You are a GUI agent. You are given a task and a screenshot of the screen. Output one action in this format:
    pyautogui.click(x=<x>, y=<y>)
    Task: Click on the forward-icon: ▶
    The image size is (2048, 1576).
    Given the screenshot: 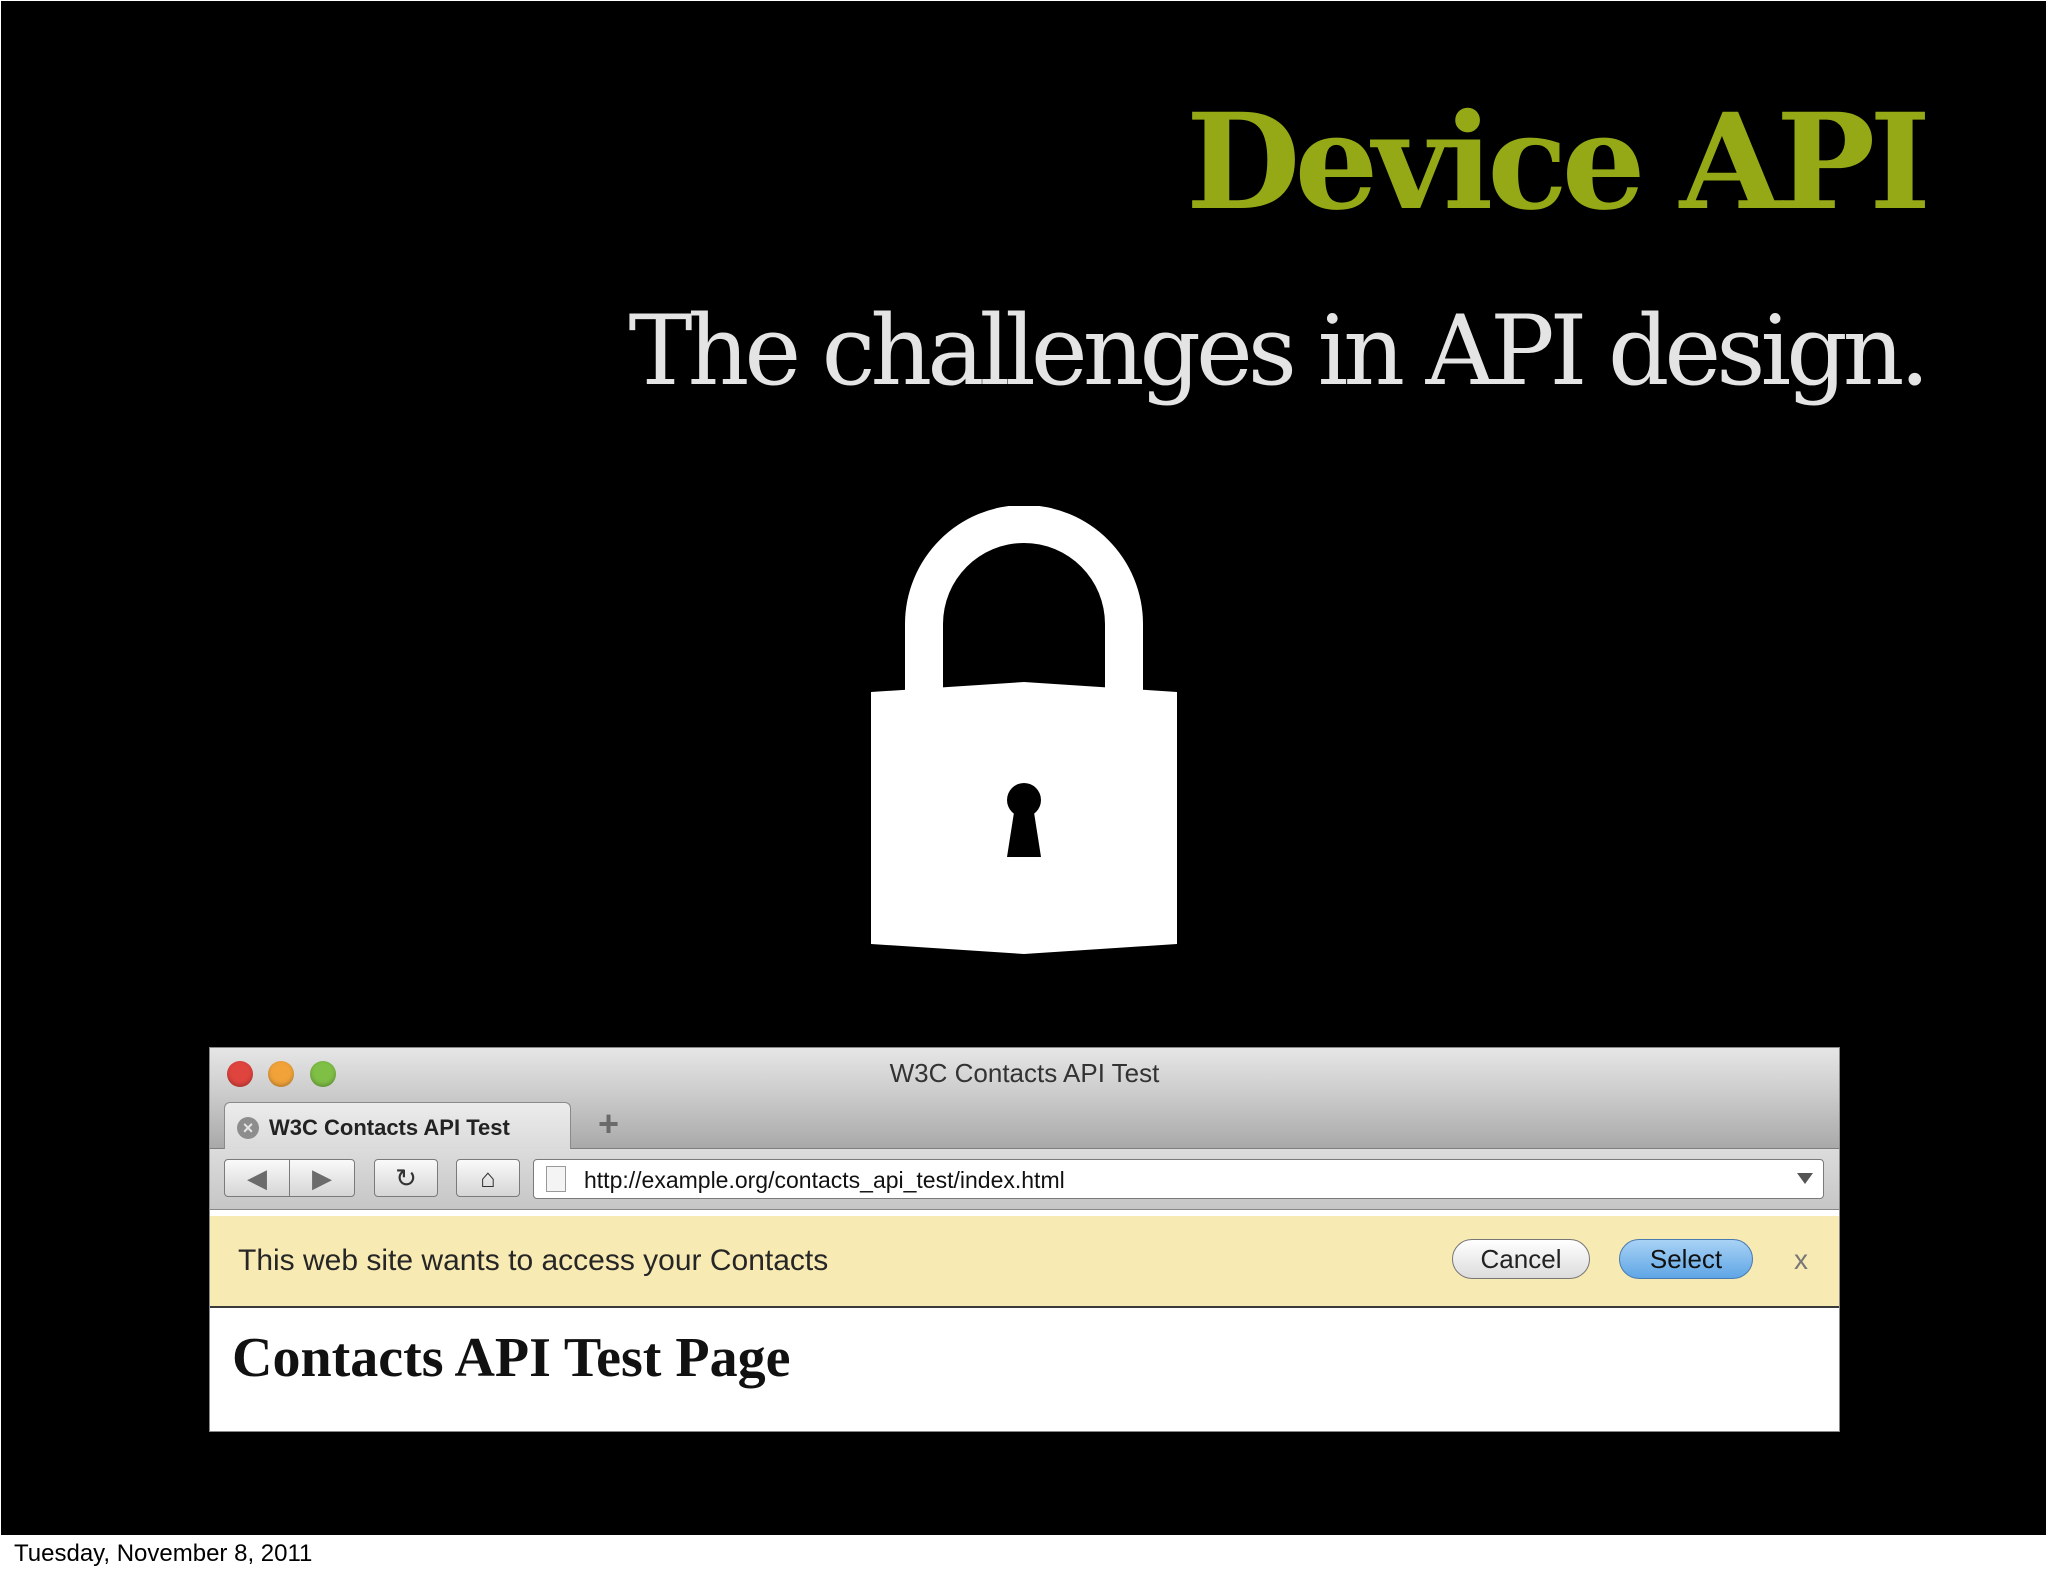 What is the action you would take?
    pyautogui.click(x=322, y=1178)
    